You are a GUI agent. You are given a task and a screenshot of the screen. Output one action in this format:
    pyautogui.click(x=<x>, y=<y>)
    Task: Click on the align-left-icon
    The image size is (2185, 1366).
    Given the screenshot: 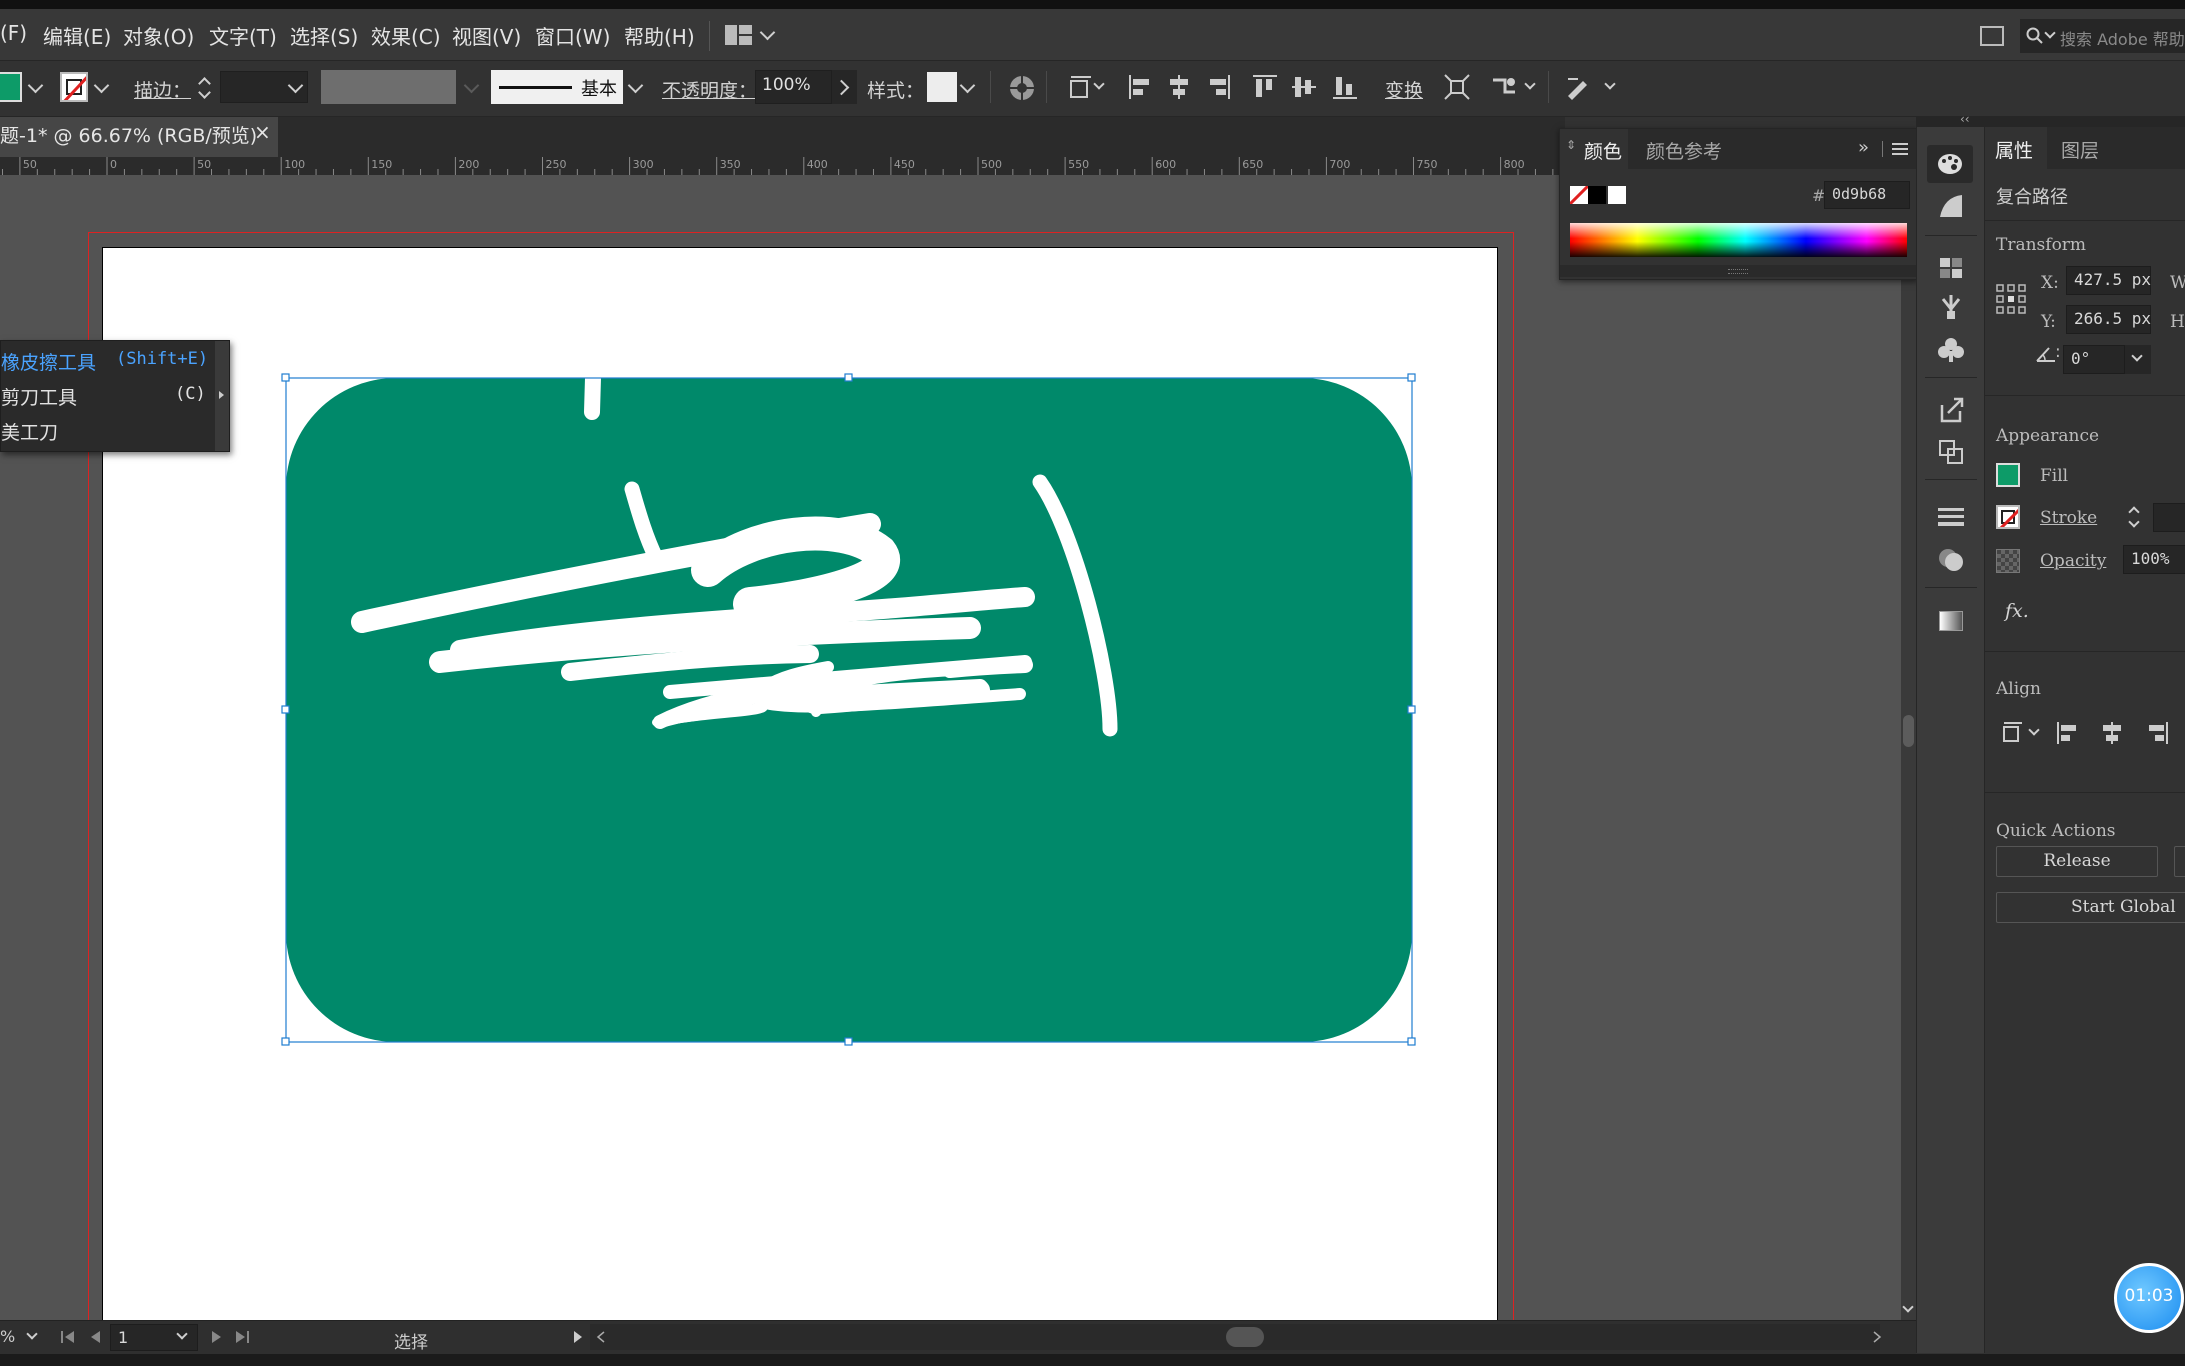 What is the action you would take?
    pyautogui.click(x=2067, y=733)
    